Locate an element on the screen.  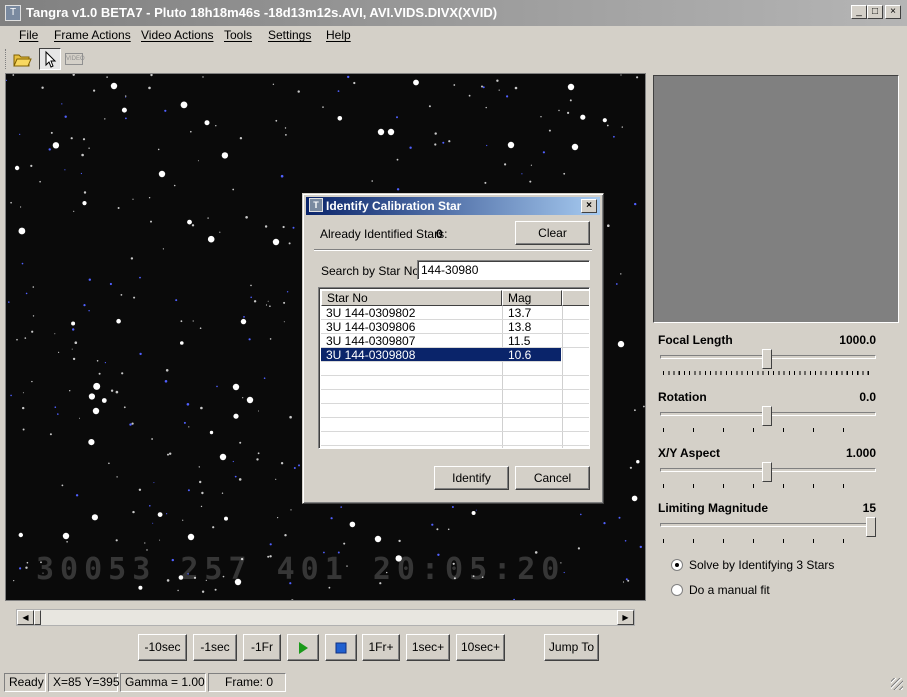
select-arrow-icon is located at coordinates (50, 59).